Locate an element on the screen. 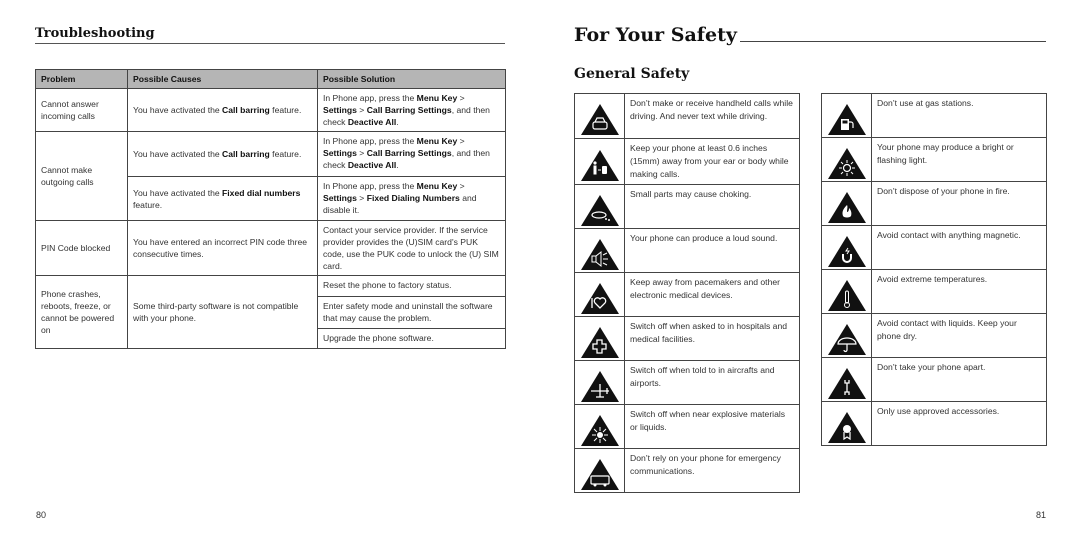 The height and width of the screenshot is (539, 1080). bold-term: Call barring is located at coordinates (246, 110).